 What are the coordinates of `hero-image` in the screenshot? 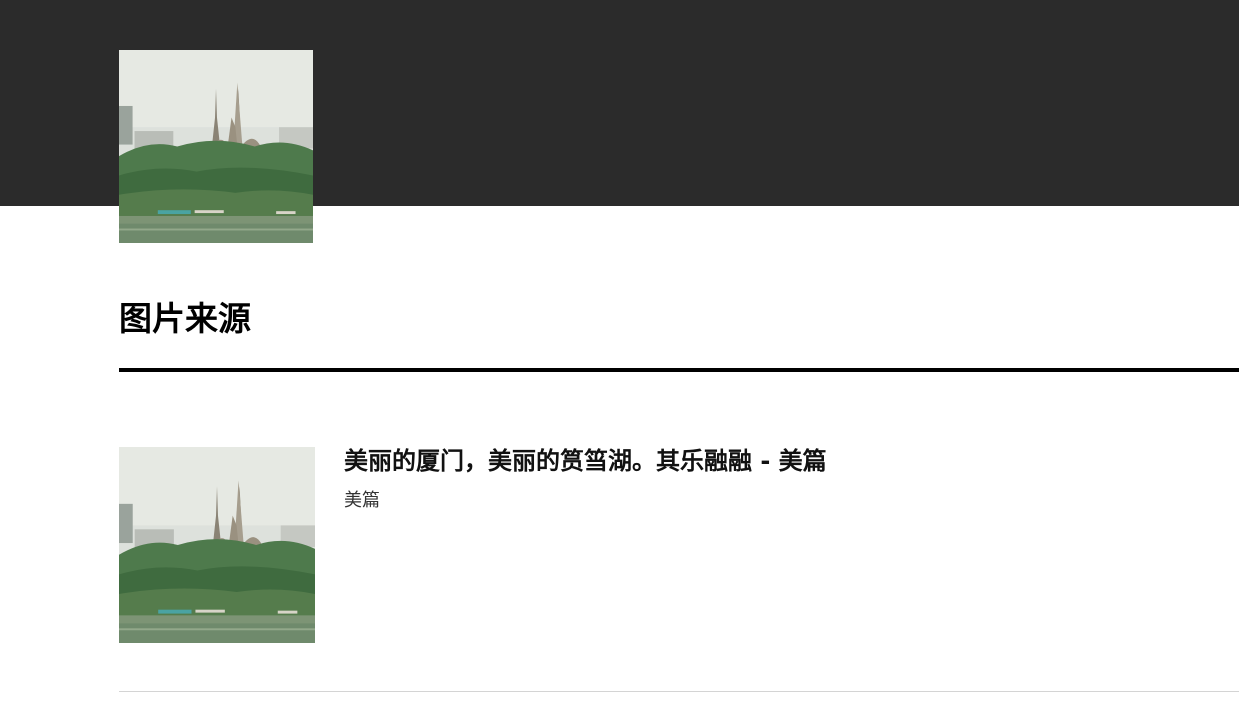 It's located at (216, 146).